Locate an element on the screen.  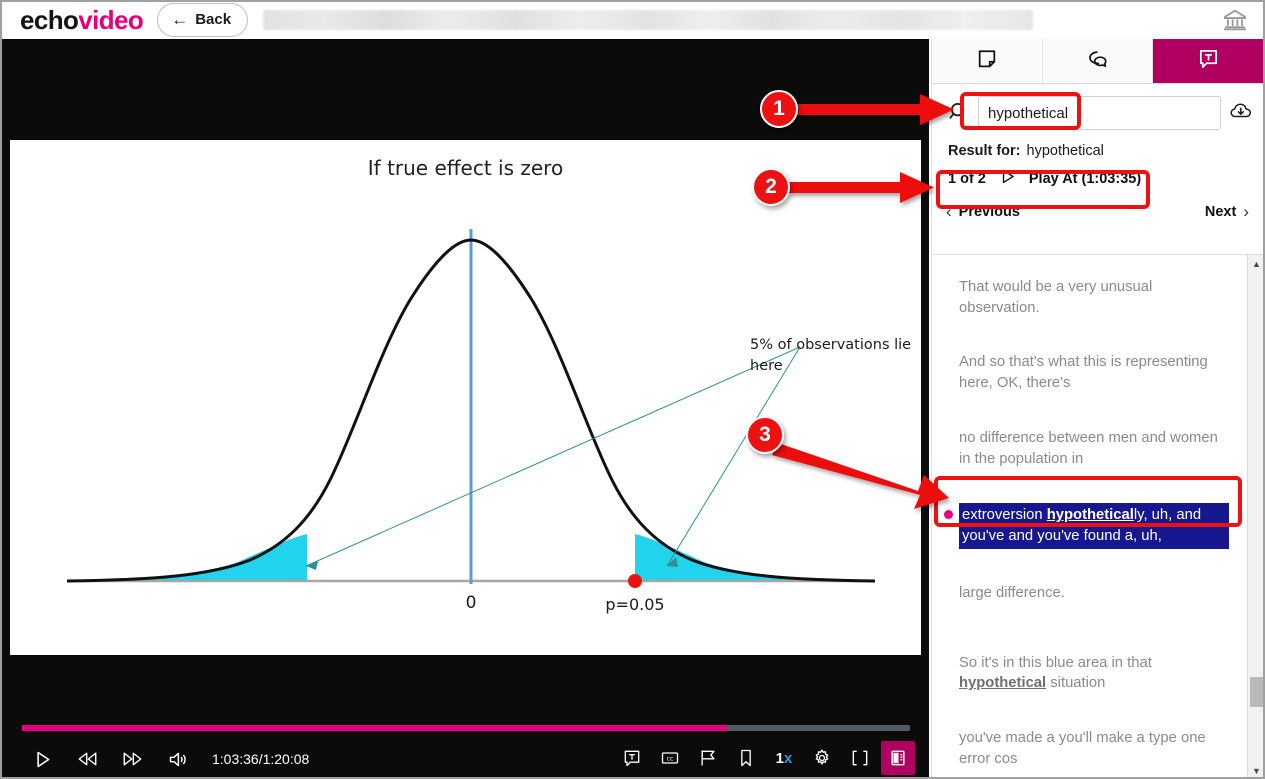
bookmark-icon is located at coordinates (746, 758).